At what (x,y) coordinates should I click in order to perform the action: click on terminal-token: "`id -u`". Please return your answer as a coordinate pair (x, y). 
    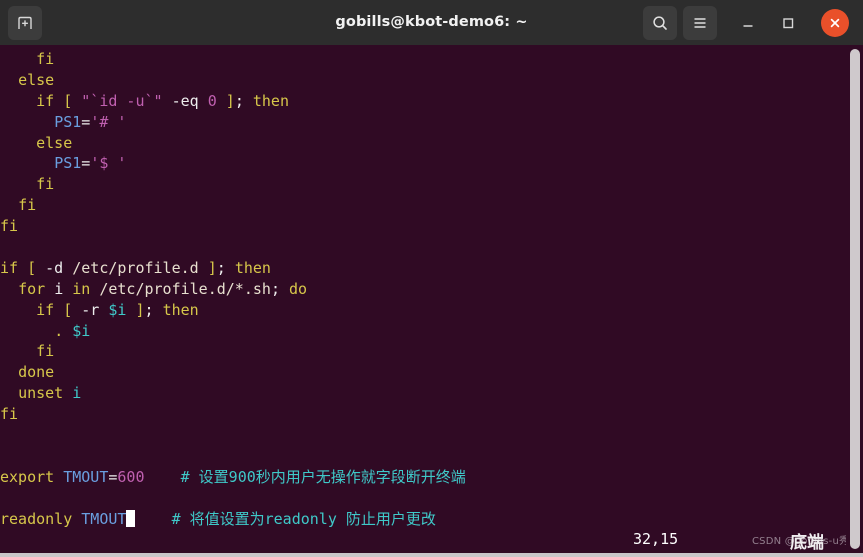
    Looking at the image, I should click on (122, 100).